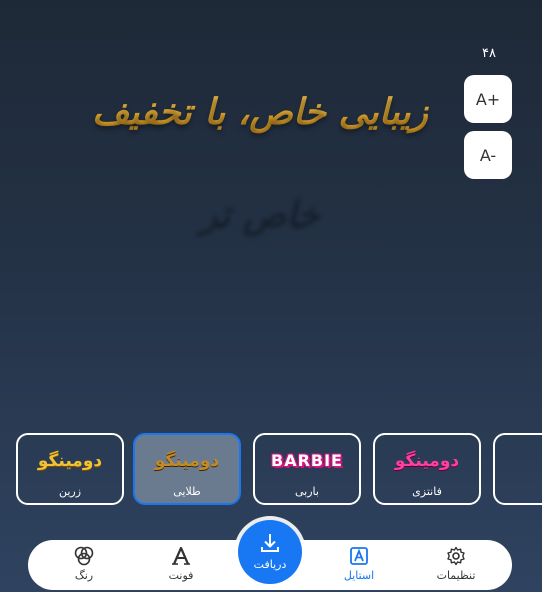 The image size is (542, 592). I want to click on style-card-golden: دومینگو زرین, so click(70, 469).